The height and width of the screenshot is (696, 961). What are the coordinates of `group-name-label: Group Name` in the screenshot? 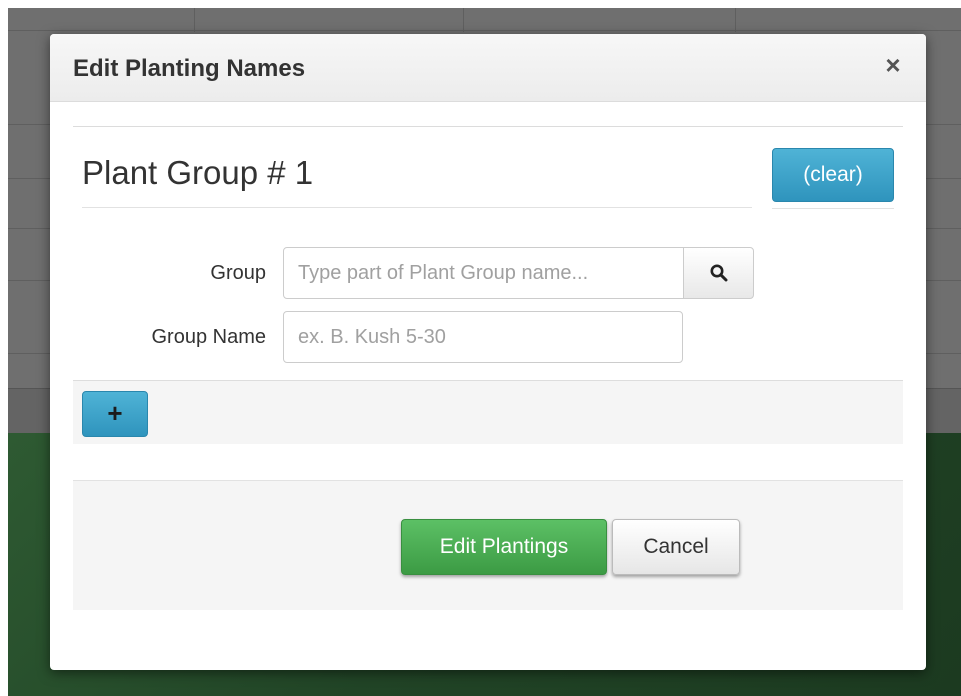 It's located at (209, 337).